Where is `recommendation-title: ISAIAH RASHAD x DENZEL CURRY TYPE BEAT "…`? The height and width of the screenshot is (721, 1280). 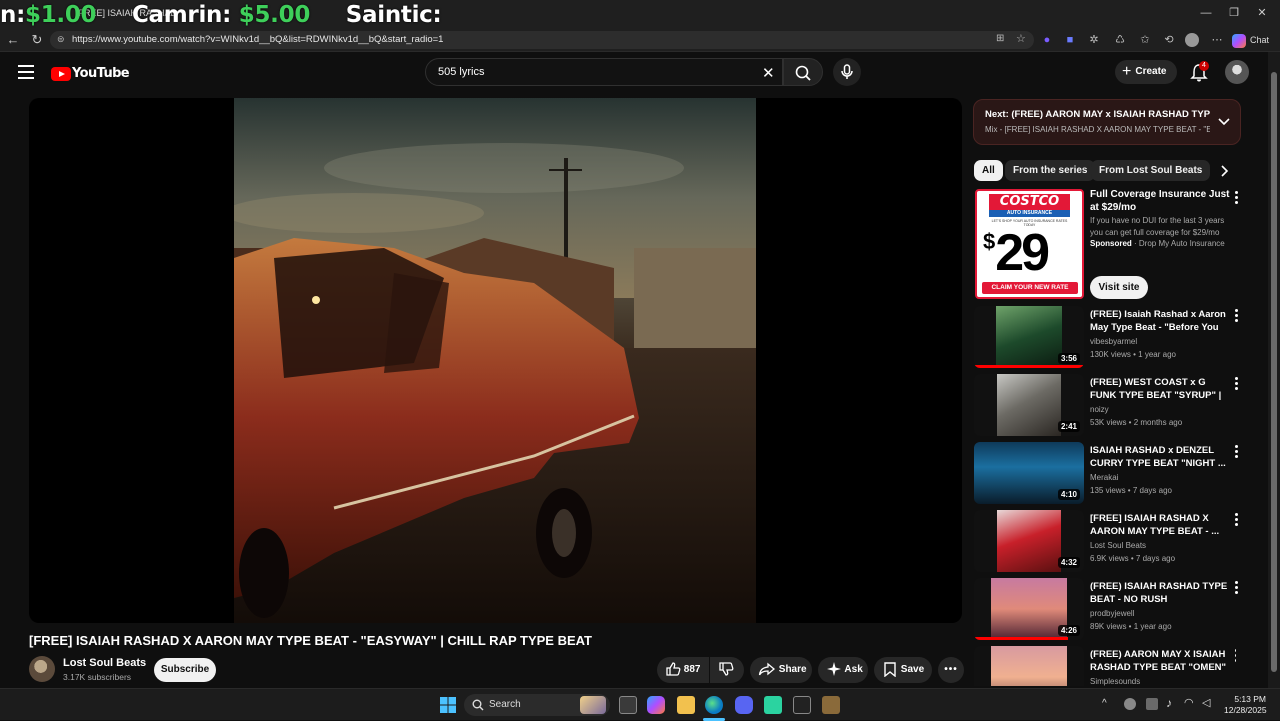 recommendation-title: ISAIAH RASHAD x DENZEL CURRY TYPE BEAT "… is located at coordinates (1159, 457).